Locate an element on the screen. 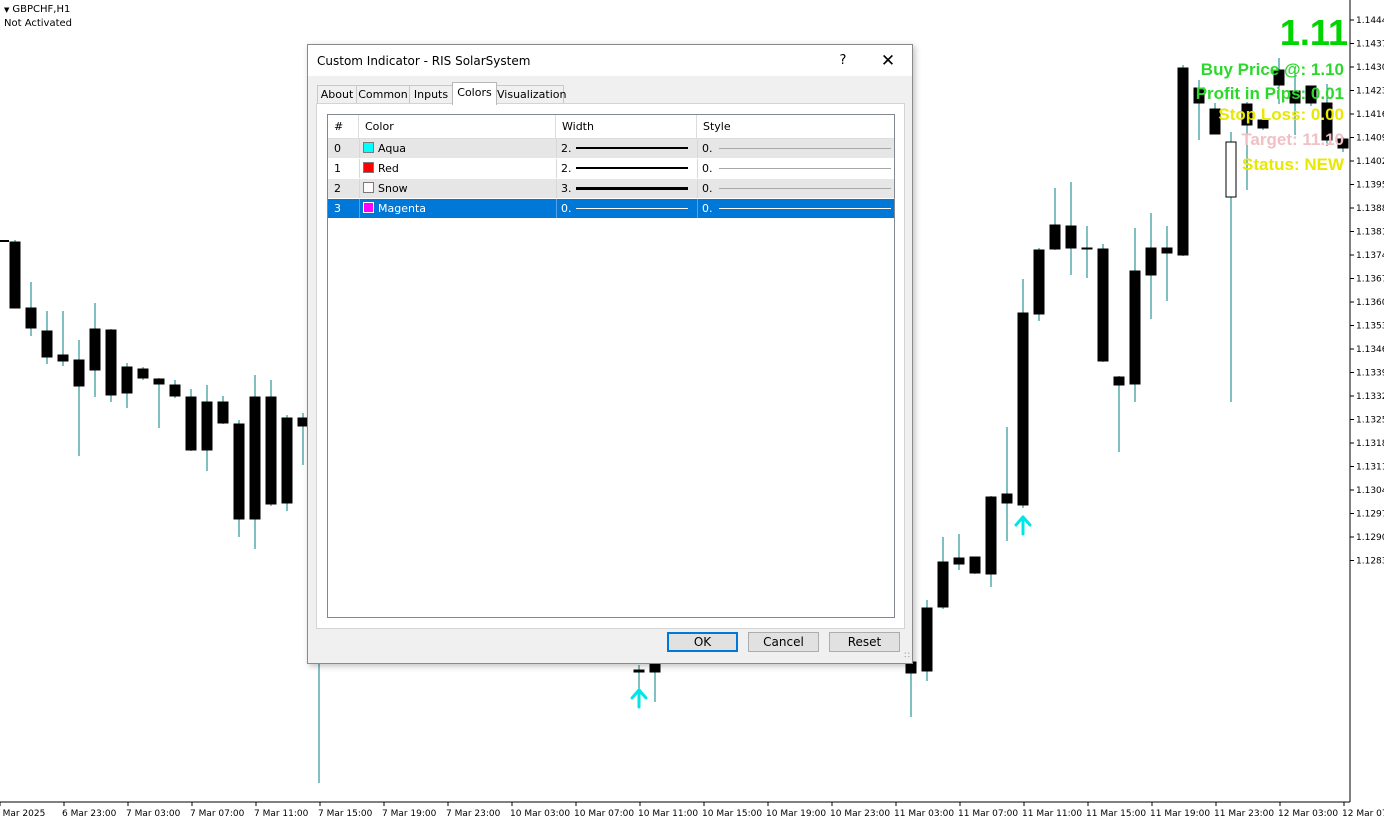 The image size is (1384, 819). cancel-button: Cancel is located at coordinates (783, 642).